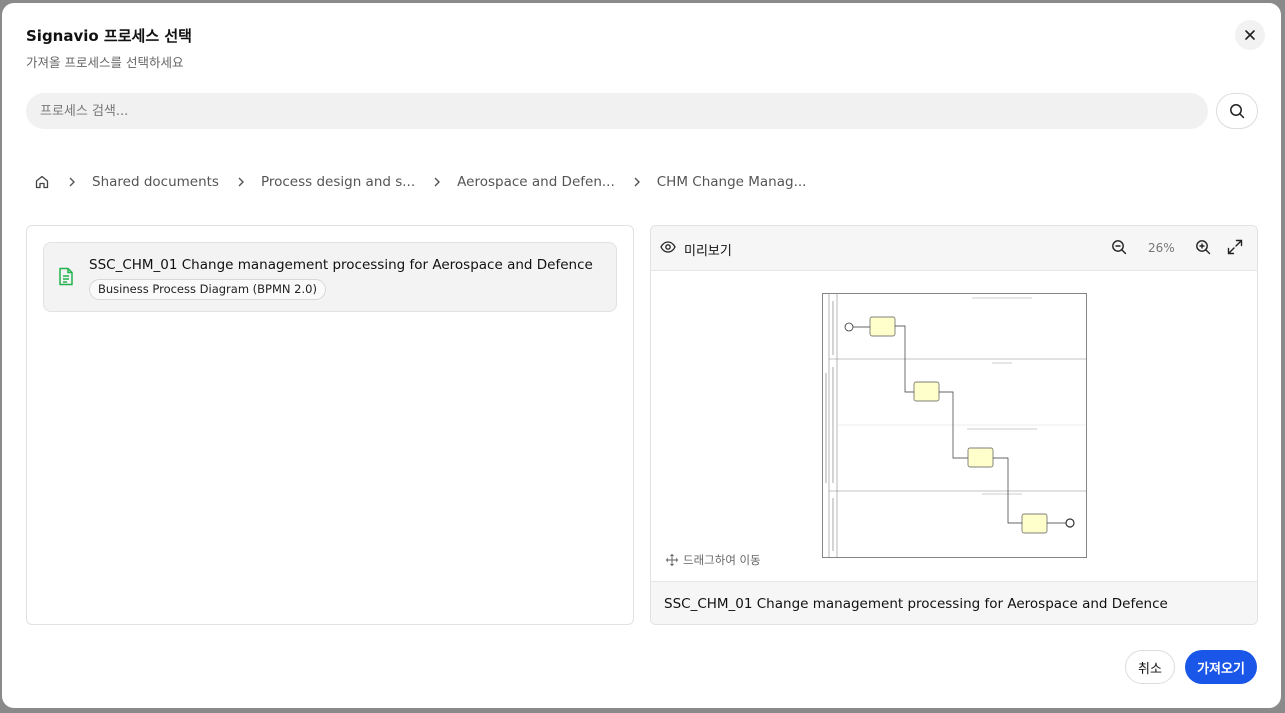  What do you see at coordinates (954, 248) in the screenshot?
I see `preview-header: 미리보기 26%` at bounding box center [954, 248].